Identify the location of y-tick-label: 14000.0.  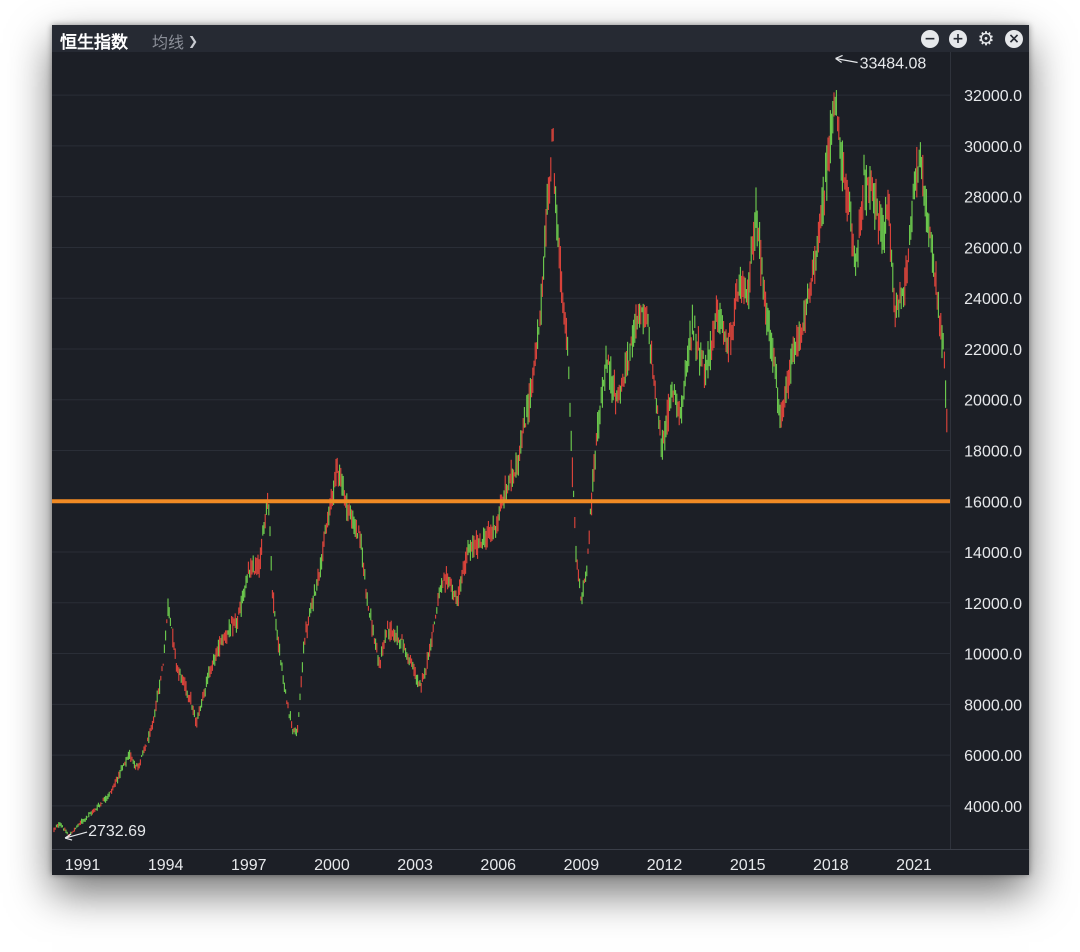
(993, 553).